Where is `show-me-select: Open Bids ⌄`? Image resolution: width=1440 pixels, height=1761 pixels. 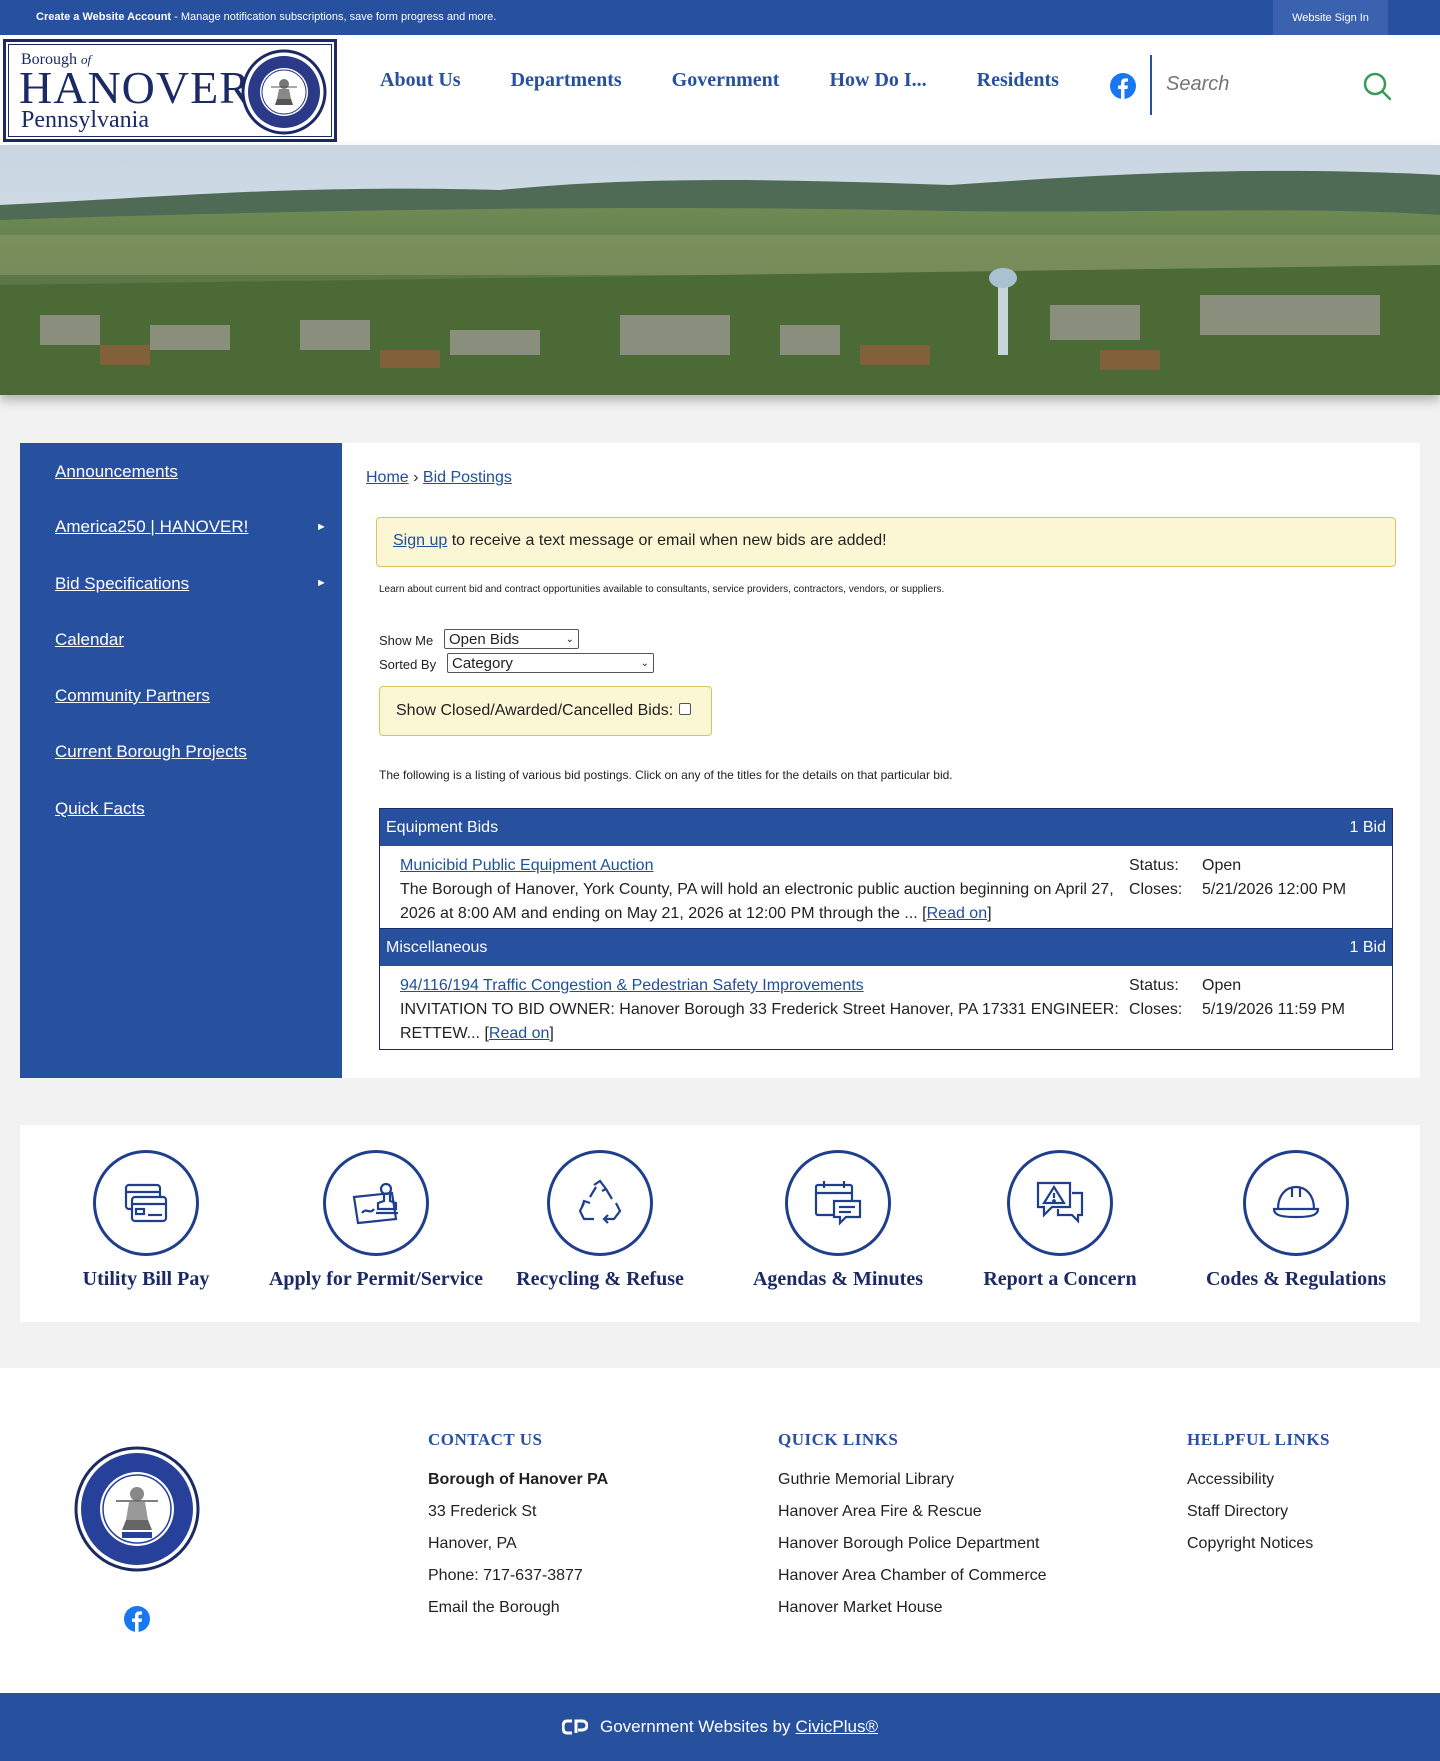
show-me-select: Open Bids ⌄ is located at coordinates (511, 639).